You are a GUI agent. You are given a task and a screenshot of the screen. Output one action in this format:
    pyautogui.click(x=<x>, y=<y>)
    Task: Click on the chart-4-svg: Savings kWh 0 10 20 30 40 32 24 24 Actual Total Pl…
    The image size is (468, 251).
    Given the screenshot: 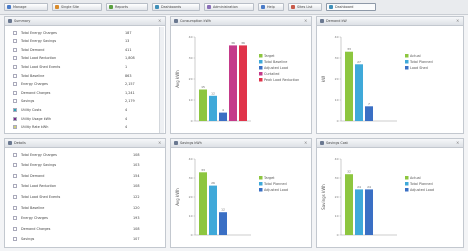 What is the action you would take?
    pyautogui.click(x=377, y=197)
    